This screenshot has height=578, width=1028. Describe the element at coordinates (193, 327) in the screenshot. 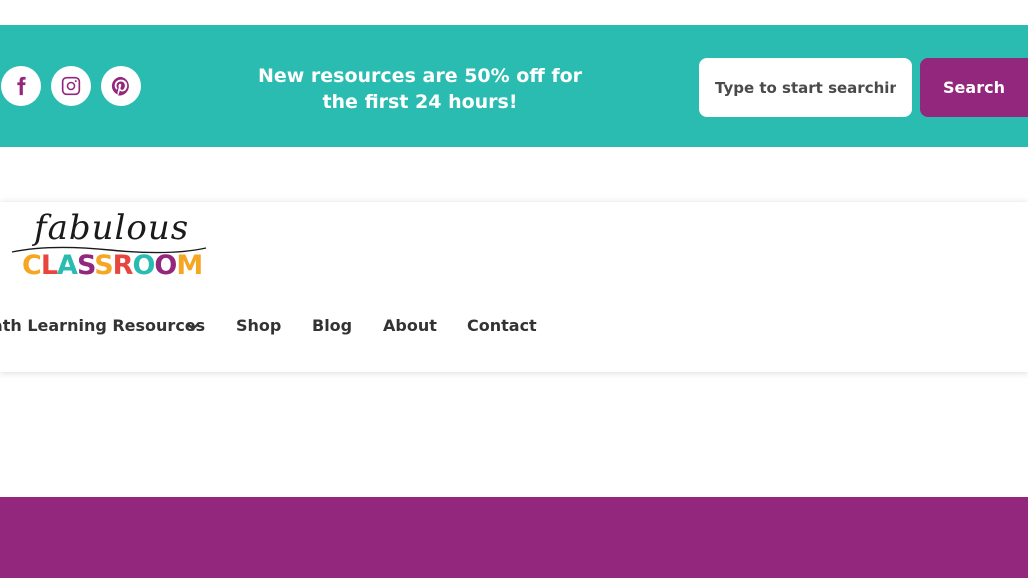

I see `chevron-down-icon` at that location.